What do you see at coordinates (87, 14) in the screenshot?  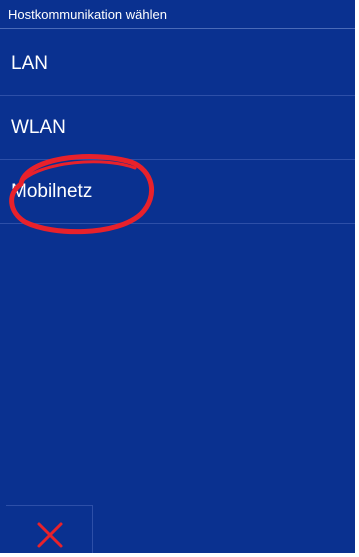 I see `dialog-title: Hostkommunikation wählen` at bounding box center [87, 14].